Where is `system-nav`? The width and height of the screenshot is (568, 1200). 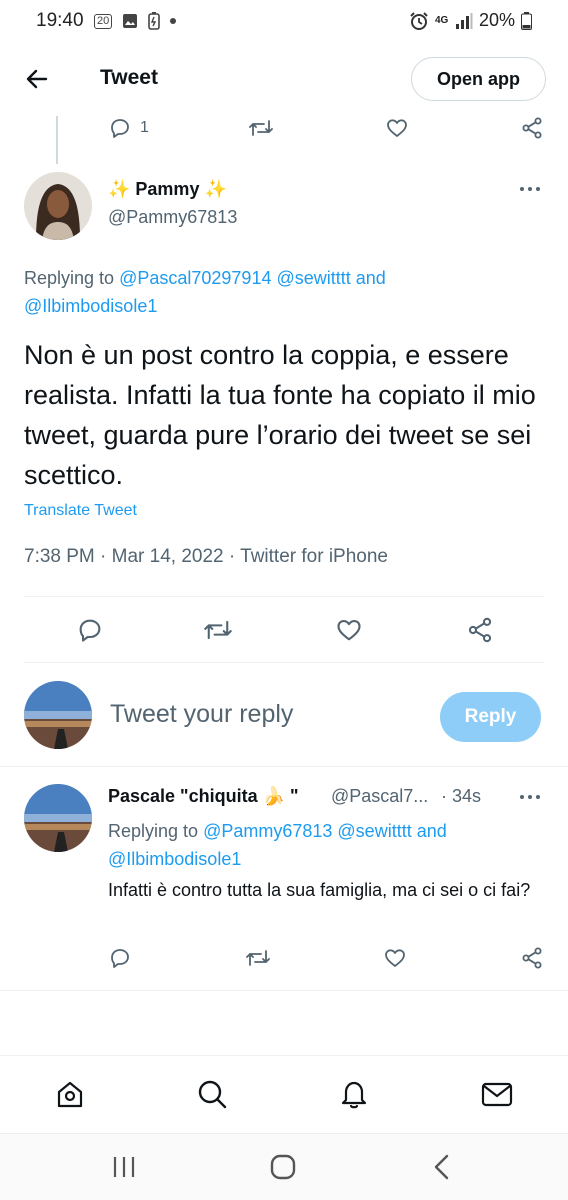 system-nav is located at coordinates (284, 1166).